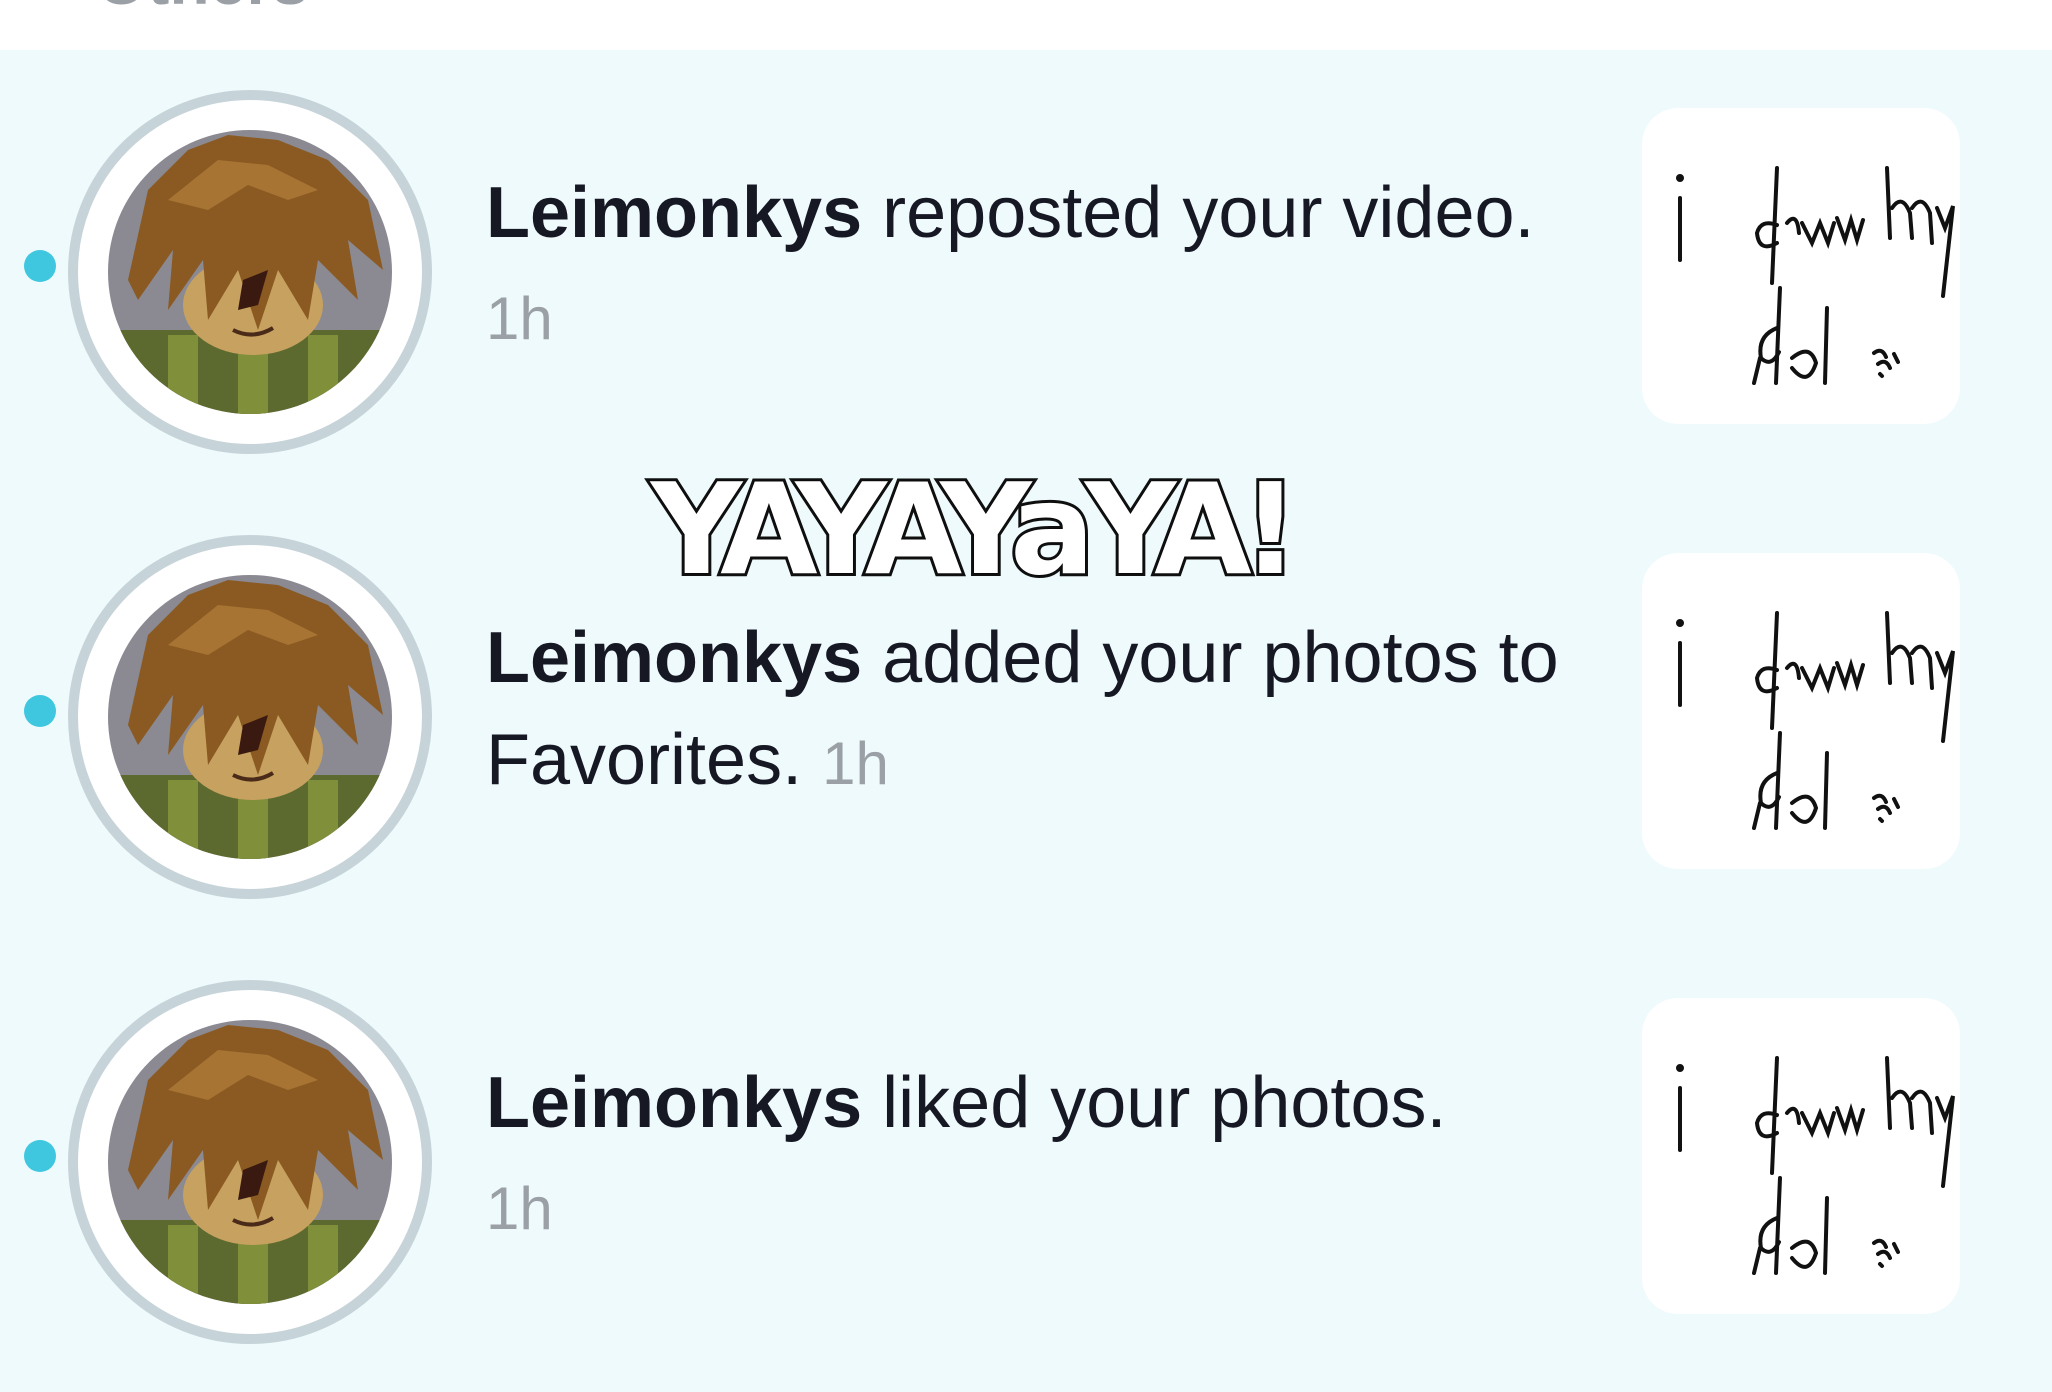 The image size is (2052, 1392). I want to click on notification-action: liked your photos., so click(1164, 1103).